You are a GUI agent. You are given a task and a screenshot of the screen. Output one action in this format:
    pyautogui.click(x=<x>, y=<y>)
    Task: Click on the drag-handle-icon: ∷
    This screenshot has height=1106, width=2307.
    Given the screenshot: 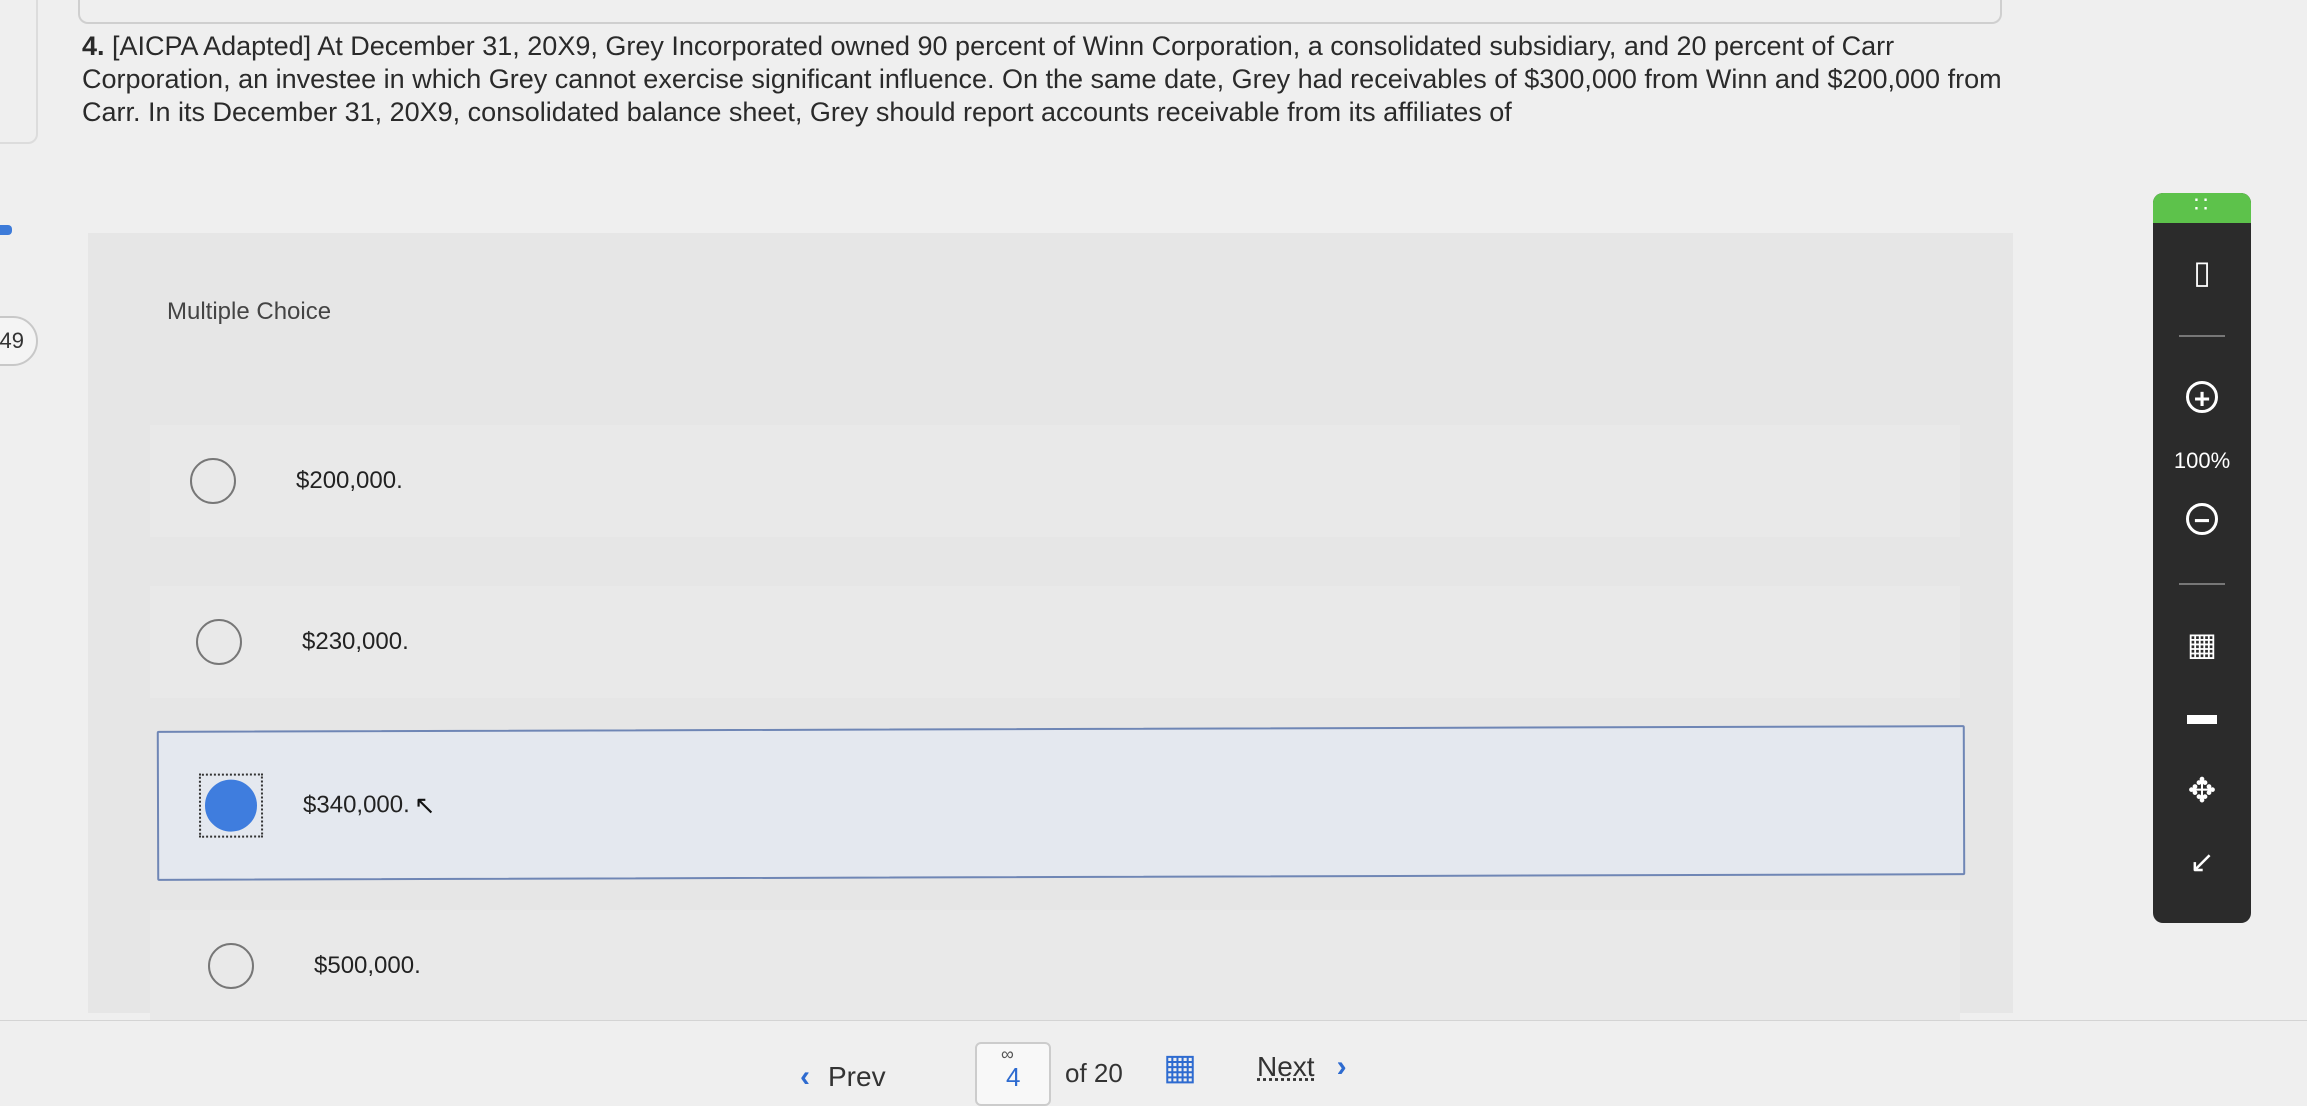 What is the action you would take?
    pyautogui.click(x=2202, y=208)
    